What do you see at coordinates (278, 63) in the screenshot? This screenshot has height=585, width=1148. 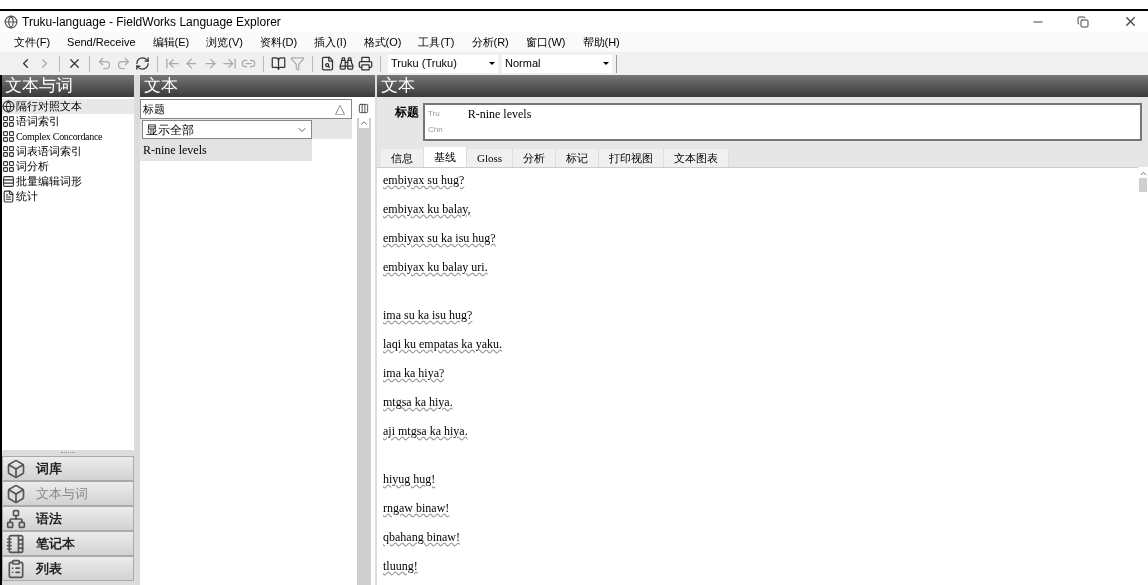 I see `book-icon` at bounding box center [278, 63].